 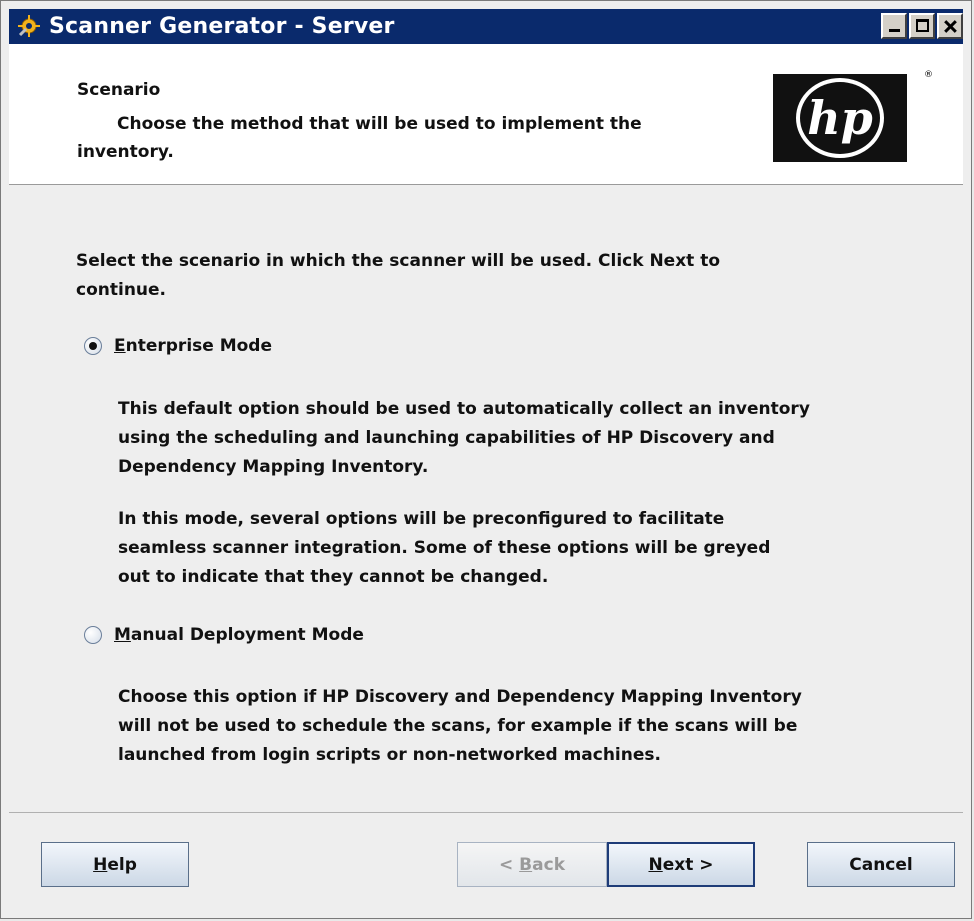 I want to click on manual-deployment-mode-option: Manual Deployment Mode, so click(x=224, y=635).